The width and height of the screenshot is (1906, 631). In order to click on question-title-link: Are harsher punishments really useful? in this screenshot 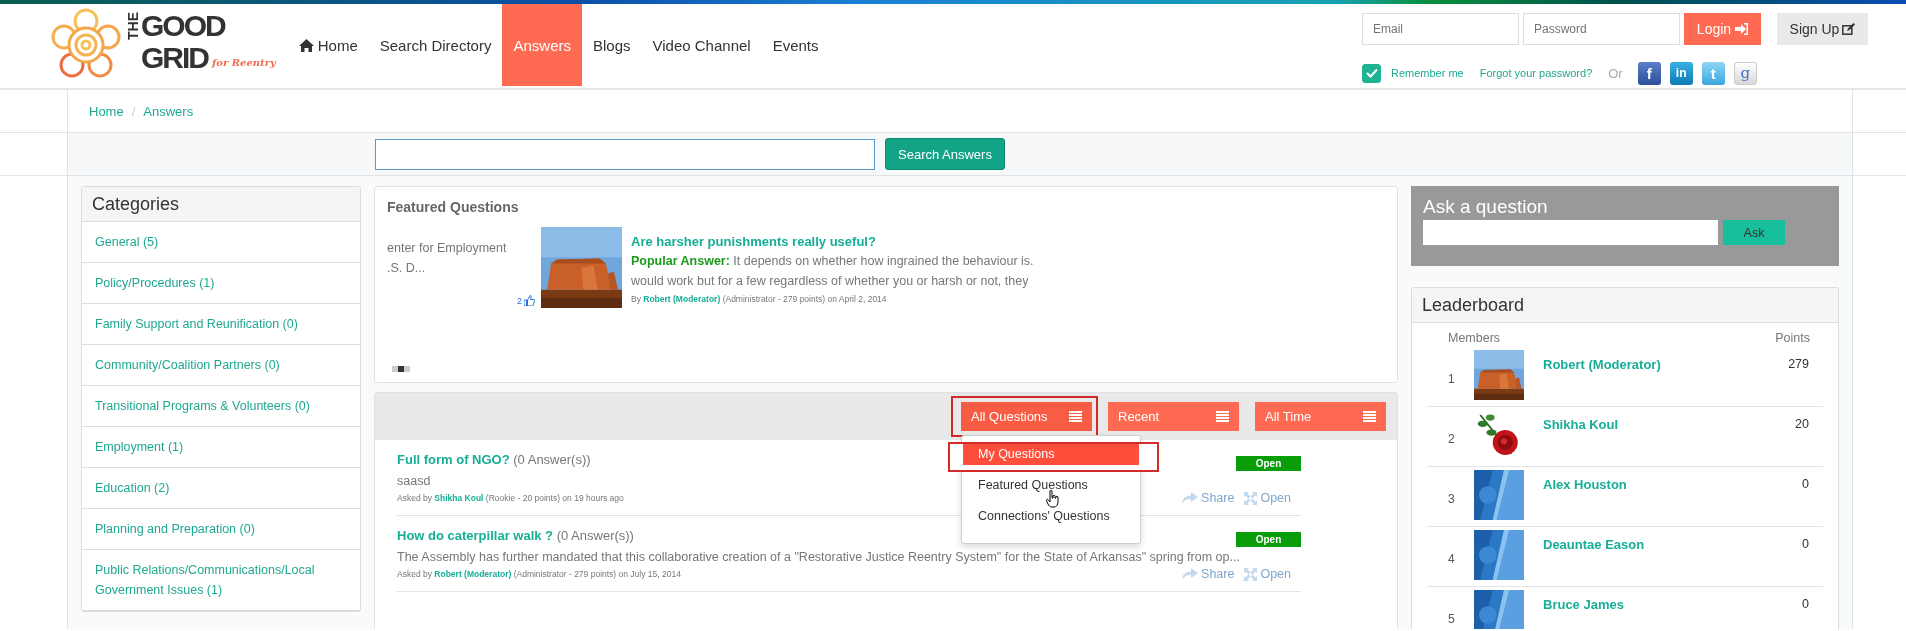, I will do `click(753, 241)`.